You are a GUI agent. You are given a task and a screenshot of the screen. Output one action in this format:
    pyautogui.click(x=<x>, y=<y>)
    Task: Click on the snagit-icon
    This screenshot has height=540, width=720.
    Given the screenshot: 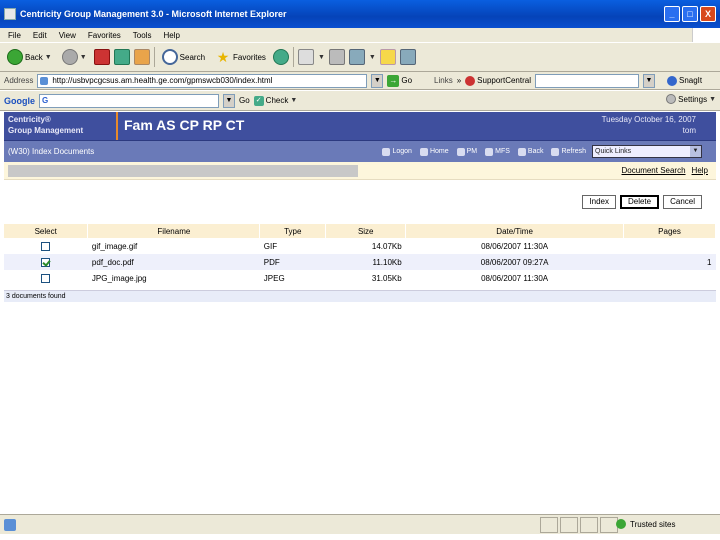 What is the action you would take?
    pyautogui.click(x=671, y=80)
    